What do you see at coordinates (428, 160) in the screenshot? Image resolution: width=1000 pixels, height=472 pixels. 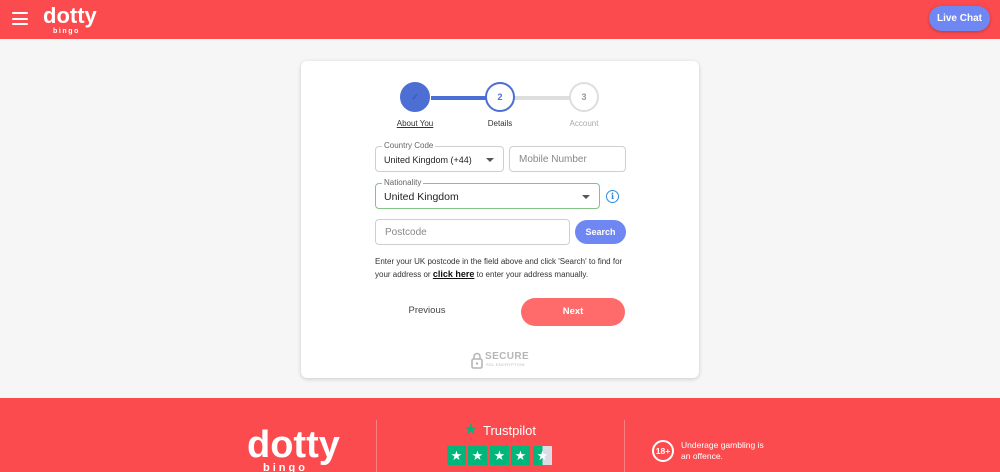 I see `country-code-value: United Kingdom (+44)` at bounding box center [428, 160].